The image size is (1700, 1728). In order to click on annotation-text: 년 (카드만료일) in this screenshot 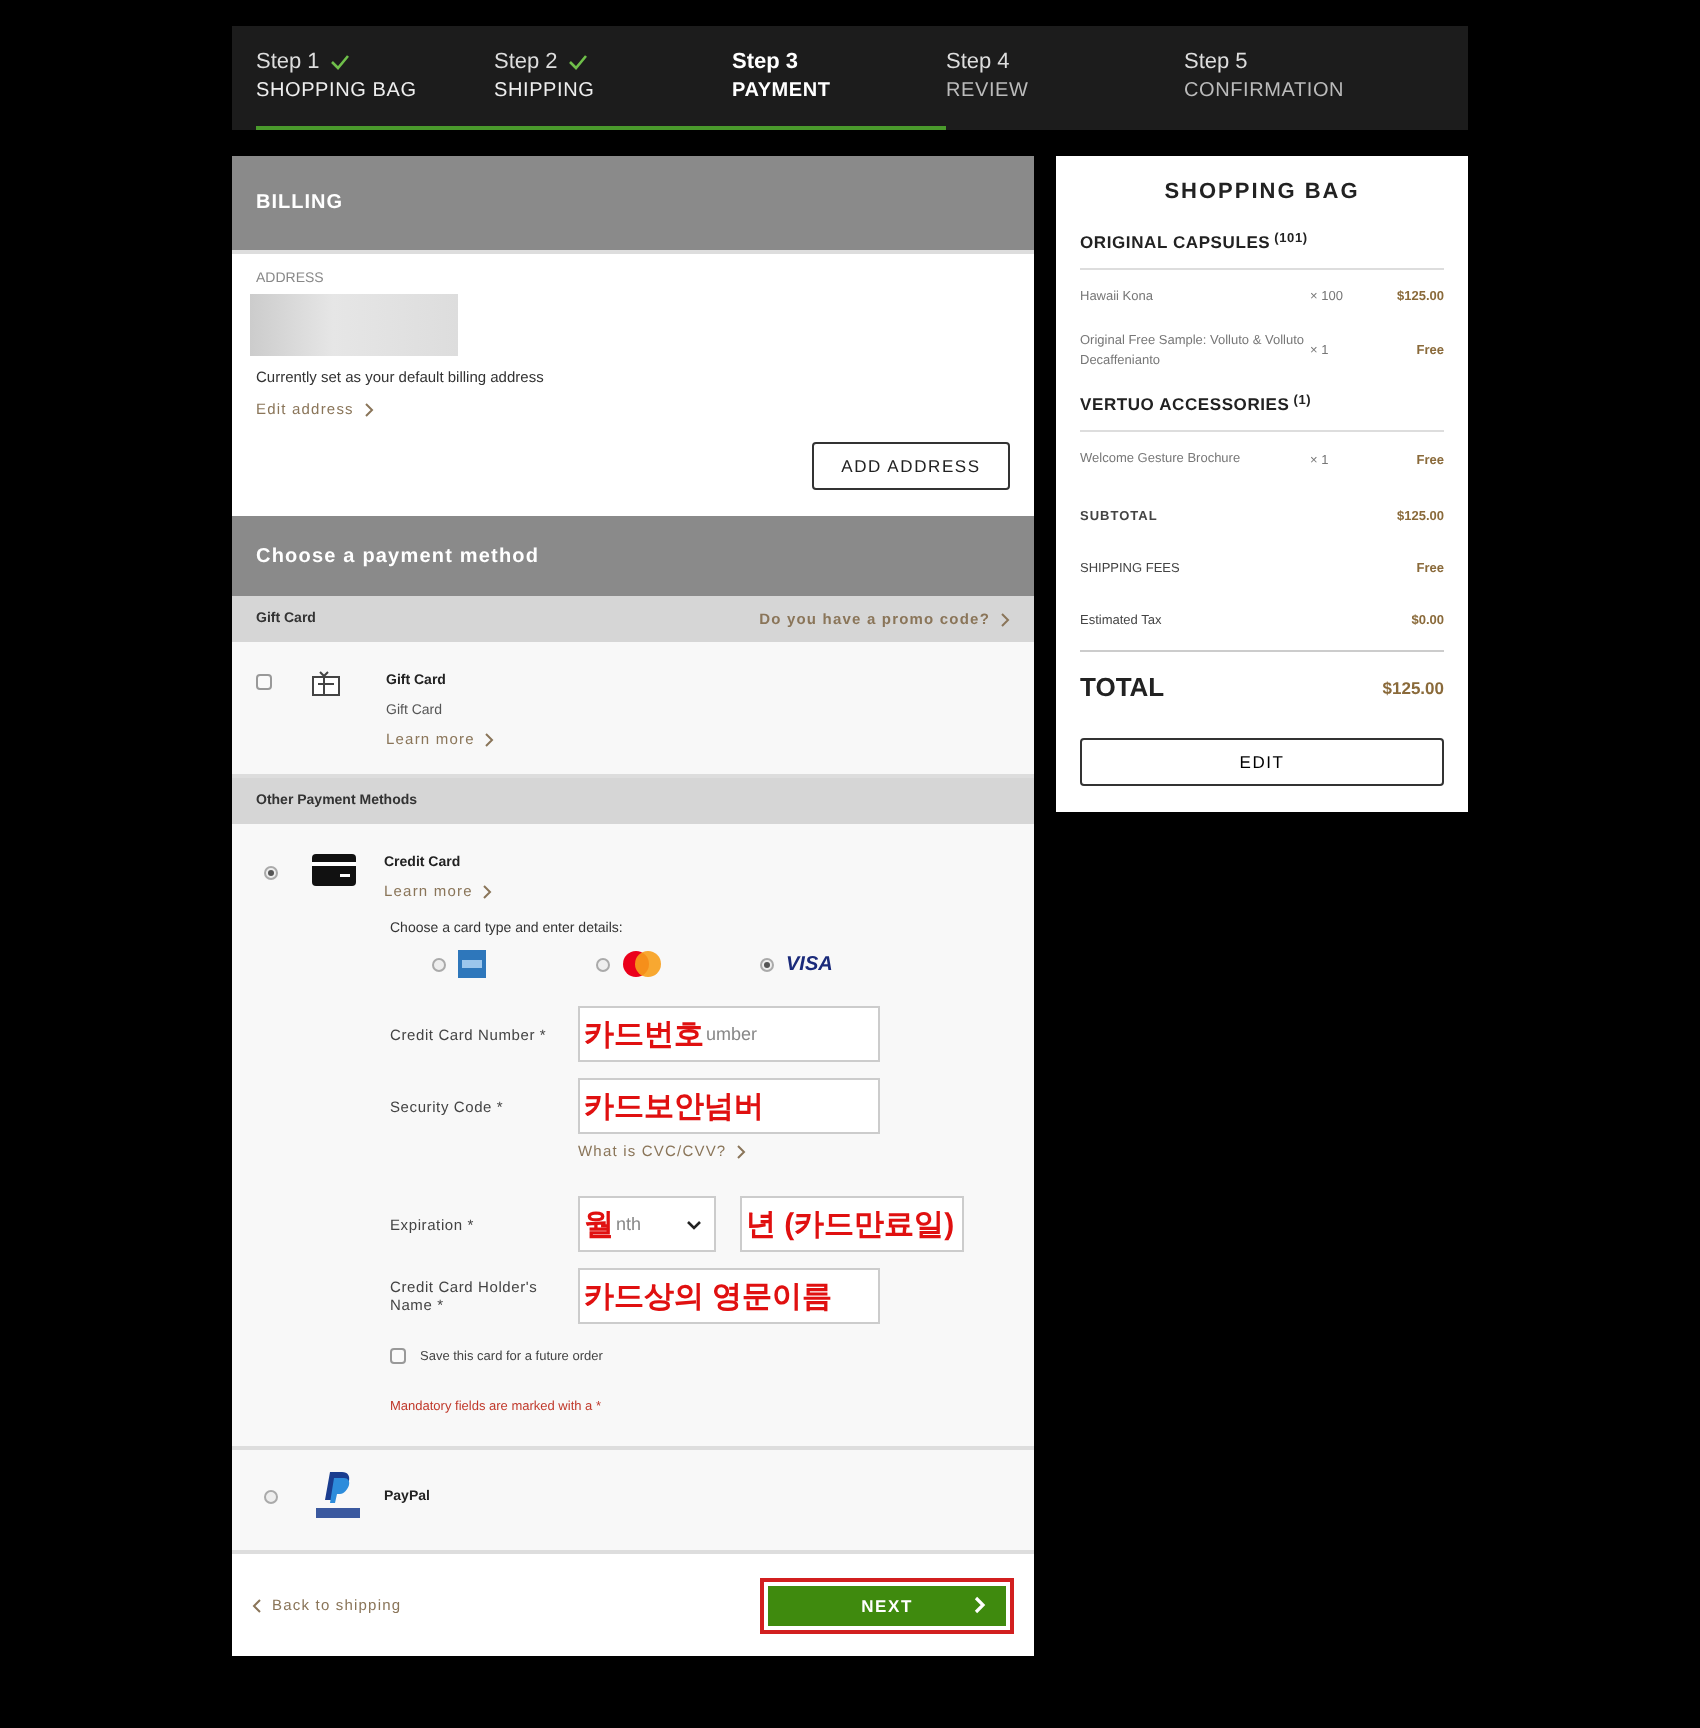, I will do `click(850, 1224)`.